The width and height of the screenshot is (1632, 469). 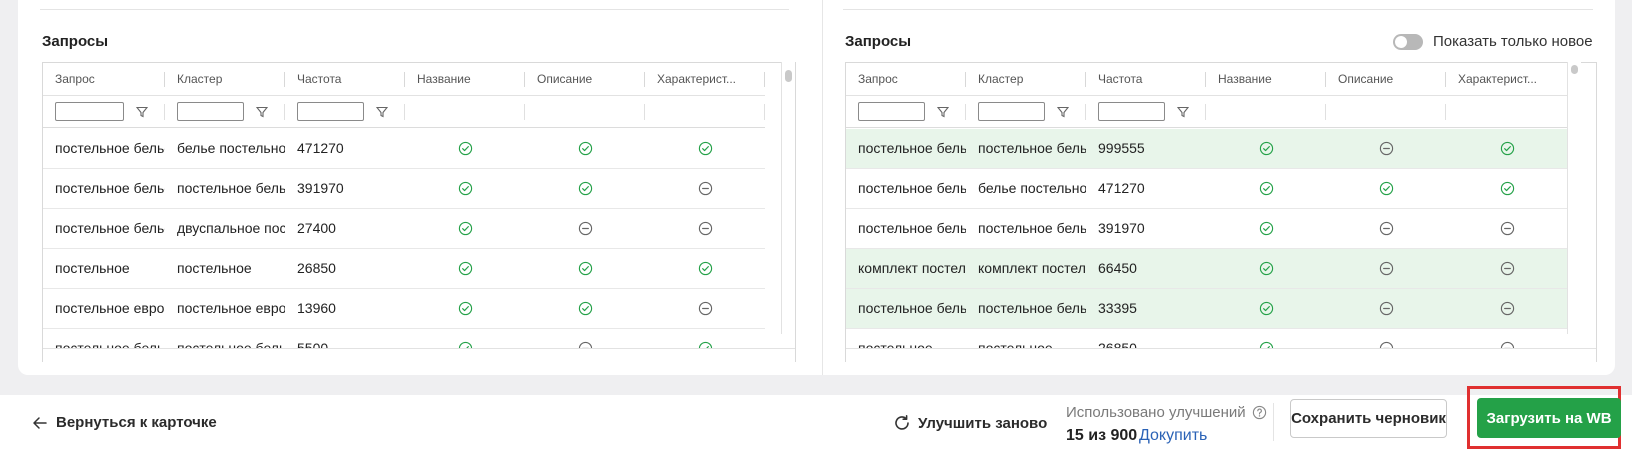 I want to click on footer-divider, so click(x=1273, y=422).